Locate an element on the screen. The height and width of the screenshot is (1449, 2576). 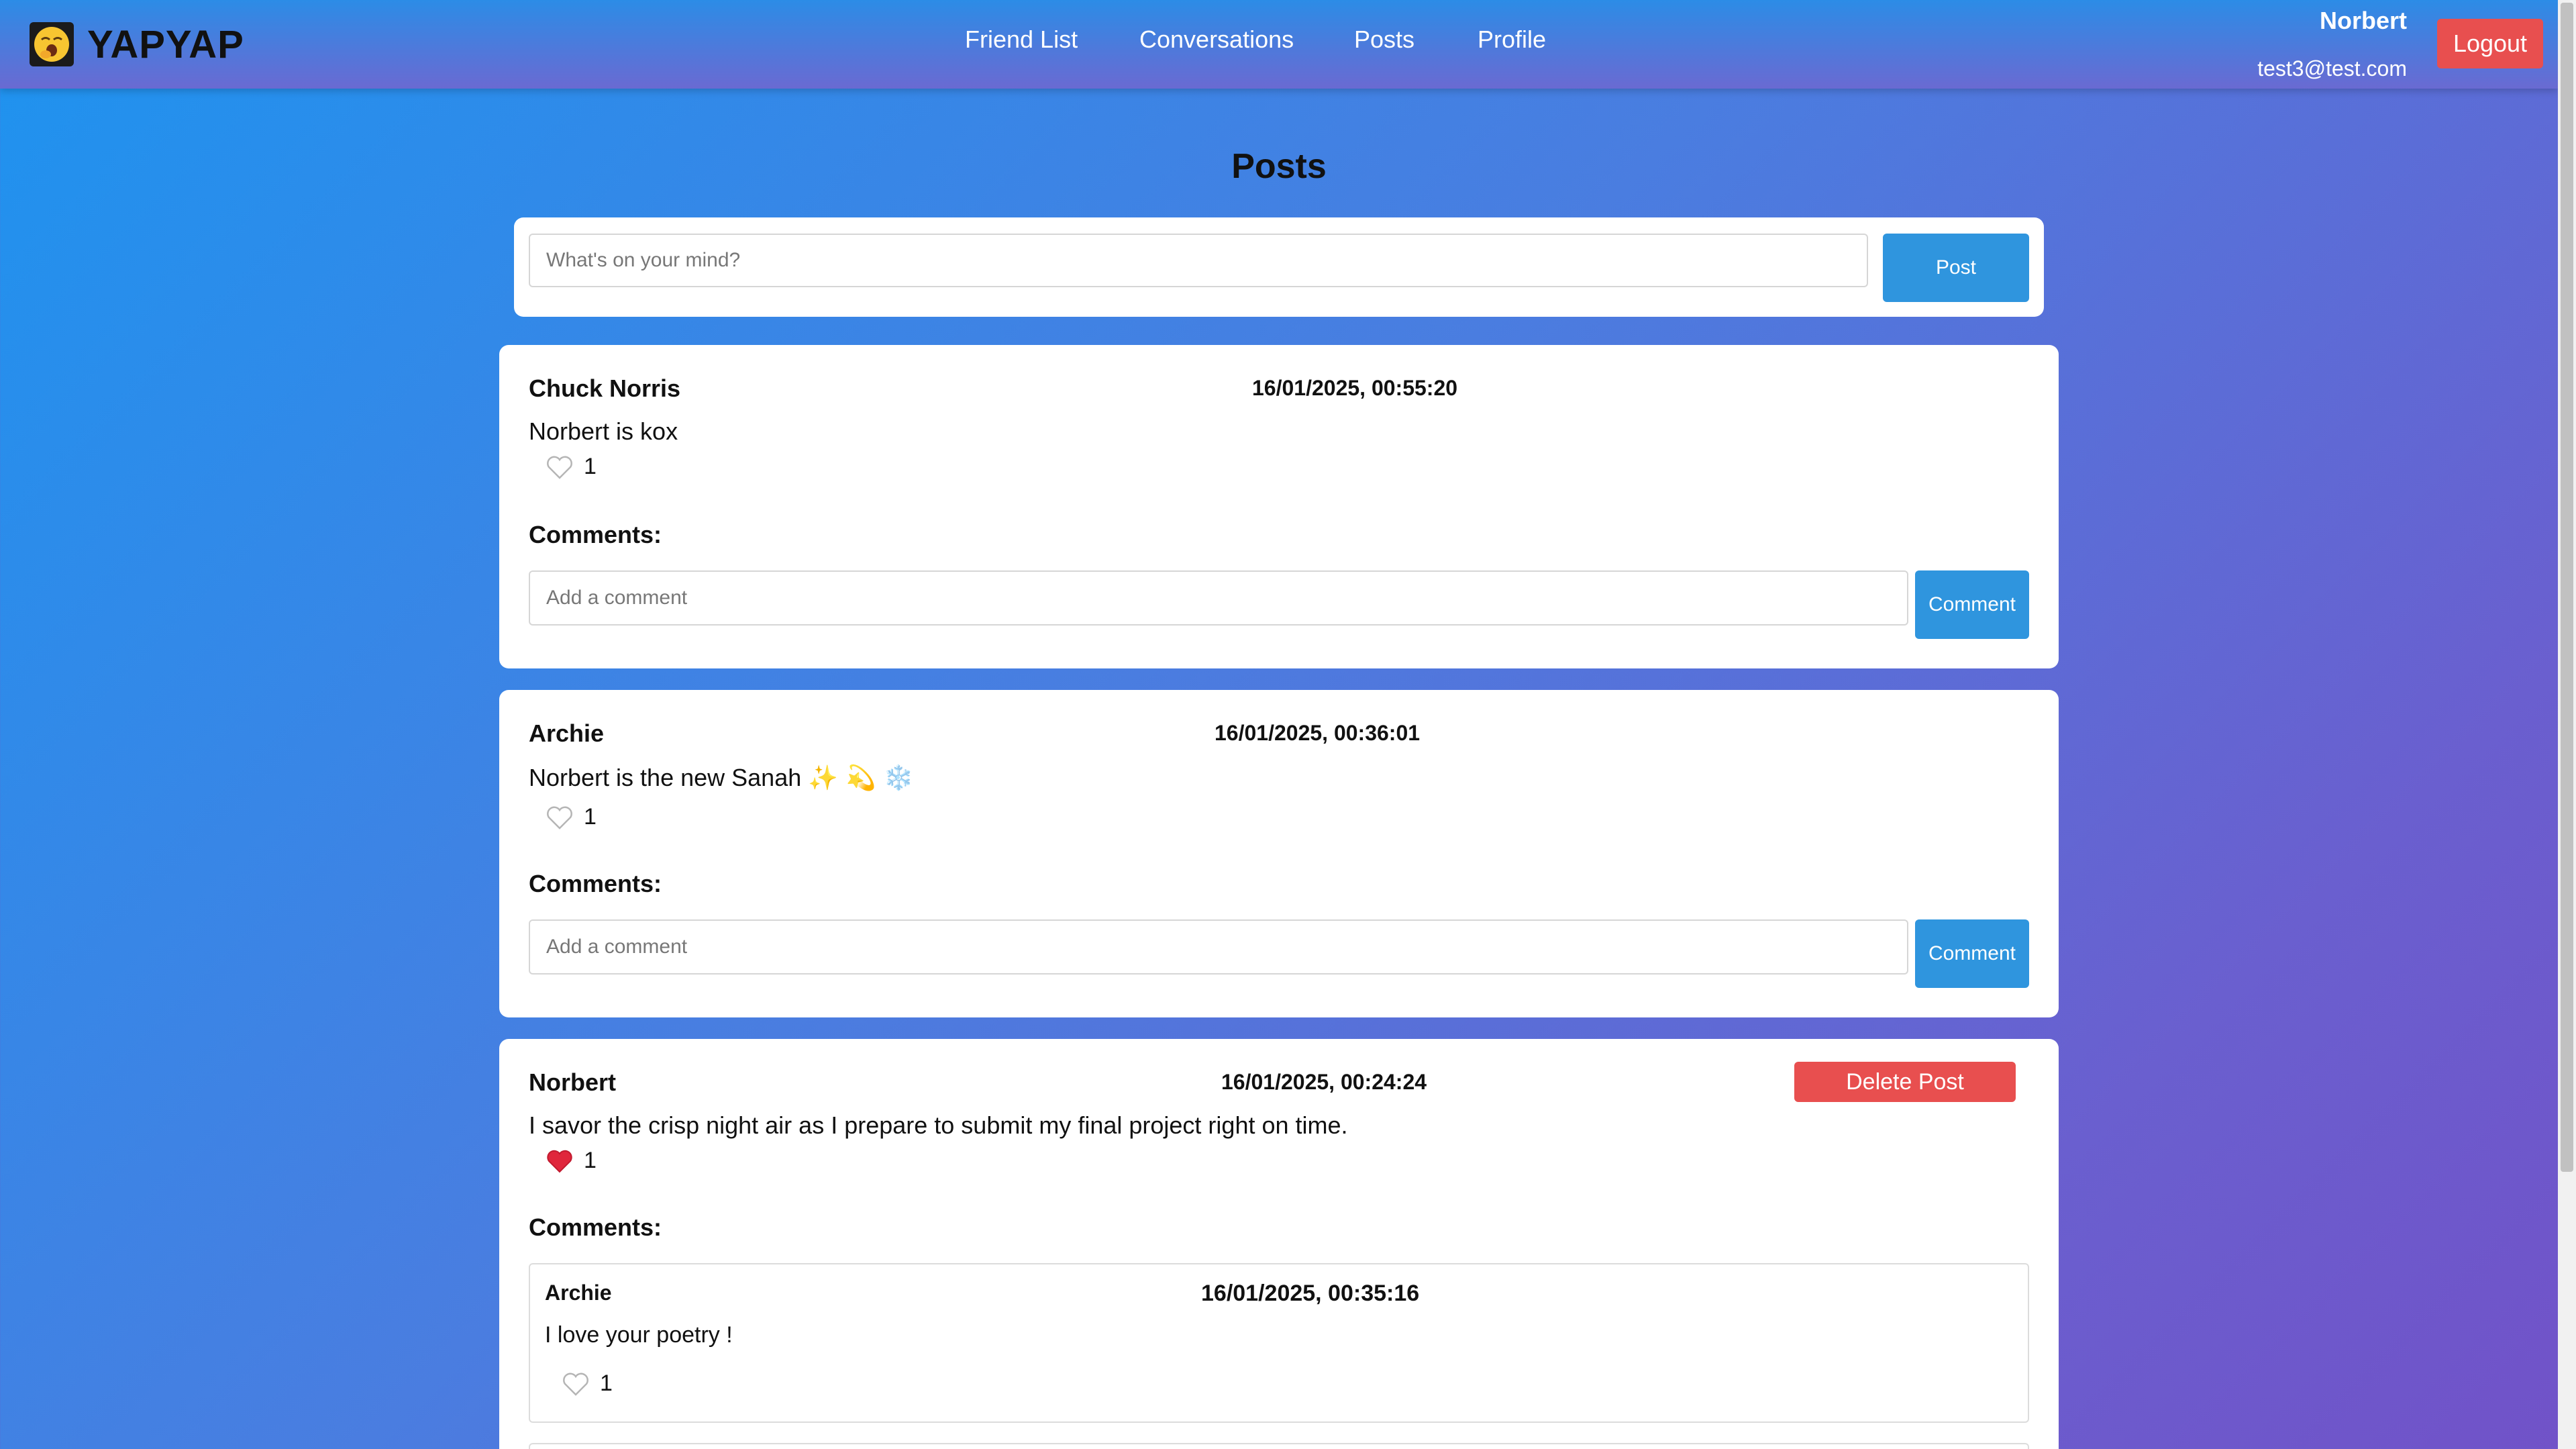
sparkles-icon: ✨ 💫 ❄️ is located at coordinates (861, 778).